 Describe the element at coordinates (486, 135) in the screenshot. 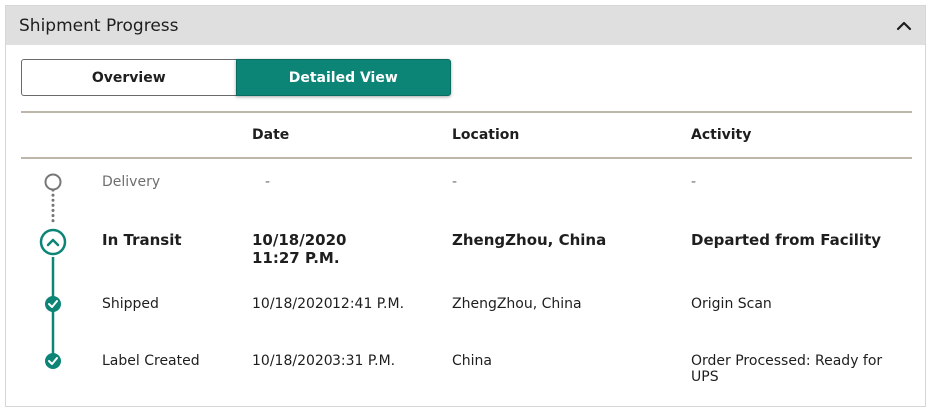

I see `location-header: Location` at that location.